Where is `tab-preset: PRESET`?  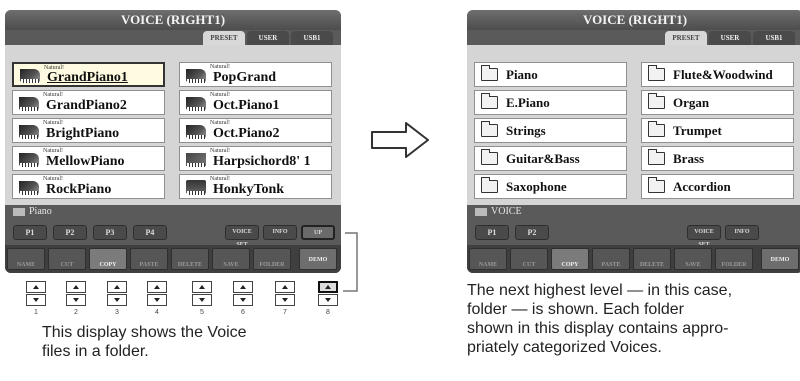
tab-preset: PRESET is located at coordinates (686, 38).